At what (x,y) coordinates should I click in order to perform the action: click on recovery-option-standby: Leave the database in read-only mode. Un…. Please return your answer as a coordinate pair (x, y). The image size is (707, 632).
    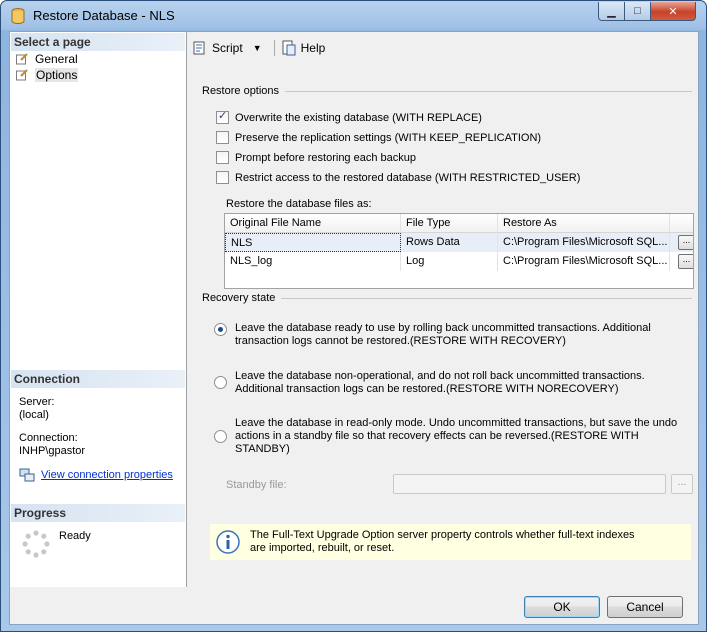
    Looking at the image, I should click on (449, 436).